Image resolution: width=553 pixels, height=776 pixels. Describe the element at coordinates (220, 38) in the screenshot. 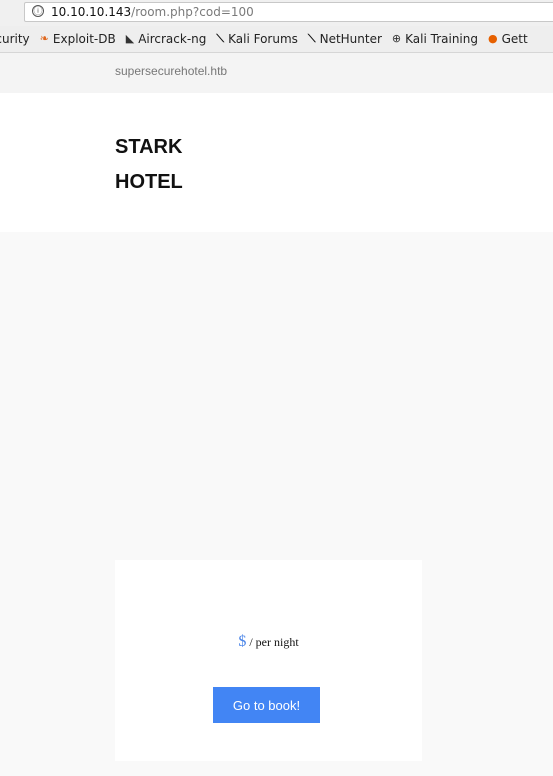

I see `kali-forums-icon: ⟍` at that location.